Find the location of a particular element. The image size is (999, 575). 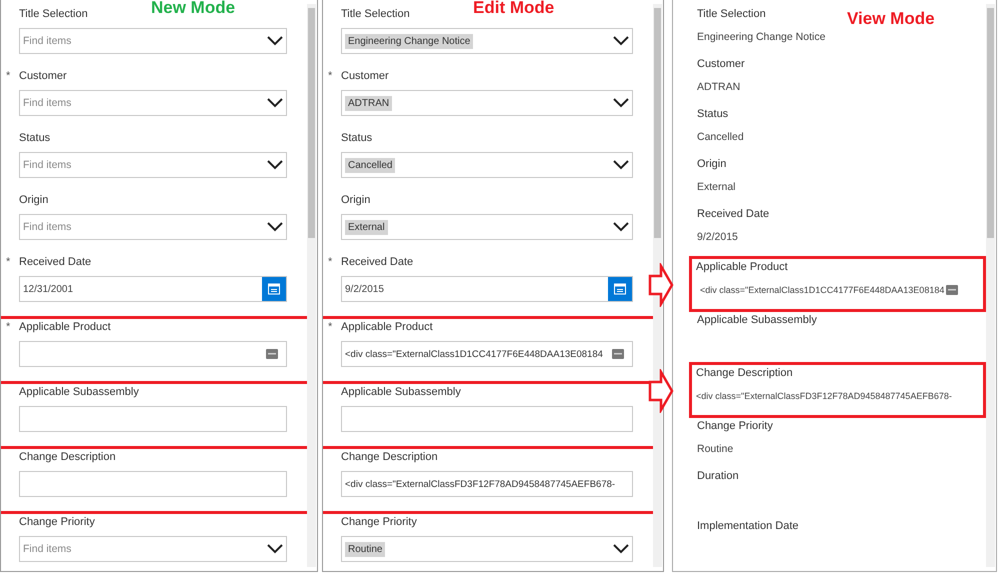

dropdown-field: External is located at coordinates (487, 227).